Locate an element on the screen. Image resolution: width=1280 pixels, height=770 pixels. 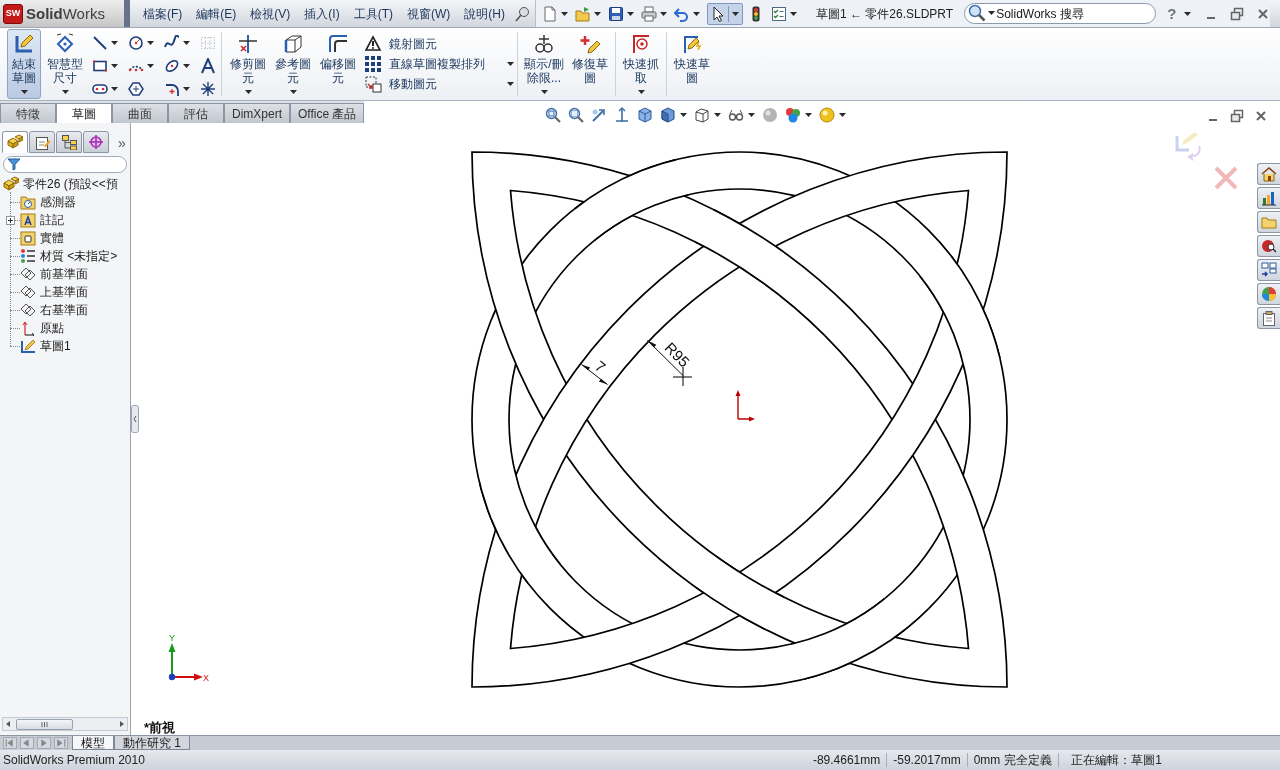
shaded-cube-icon is located at coordinates (668, 115).